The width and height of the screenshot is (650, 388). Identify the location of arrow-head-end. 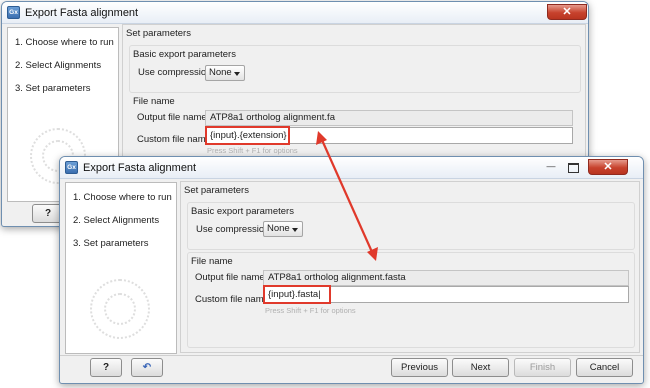
(372, 254).